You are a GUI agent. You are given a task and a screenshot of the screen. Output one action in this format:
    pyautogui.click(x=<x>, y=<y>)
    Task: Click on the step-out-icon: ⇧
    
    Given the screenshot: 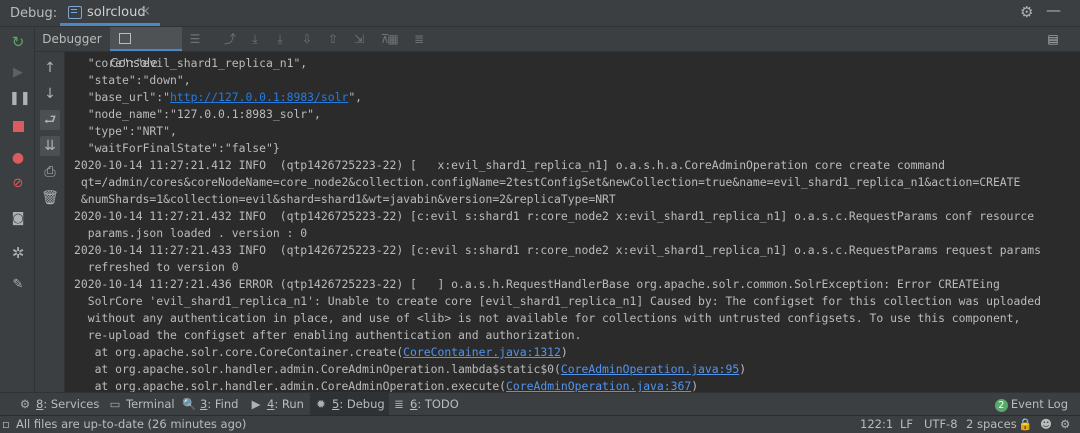 What is the action you would take?
    pyautogui.click(x=333, y=39)
    